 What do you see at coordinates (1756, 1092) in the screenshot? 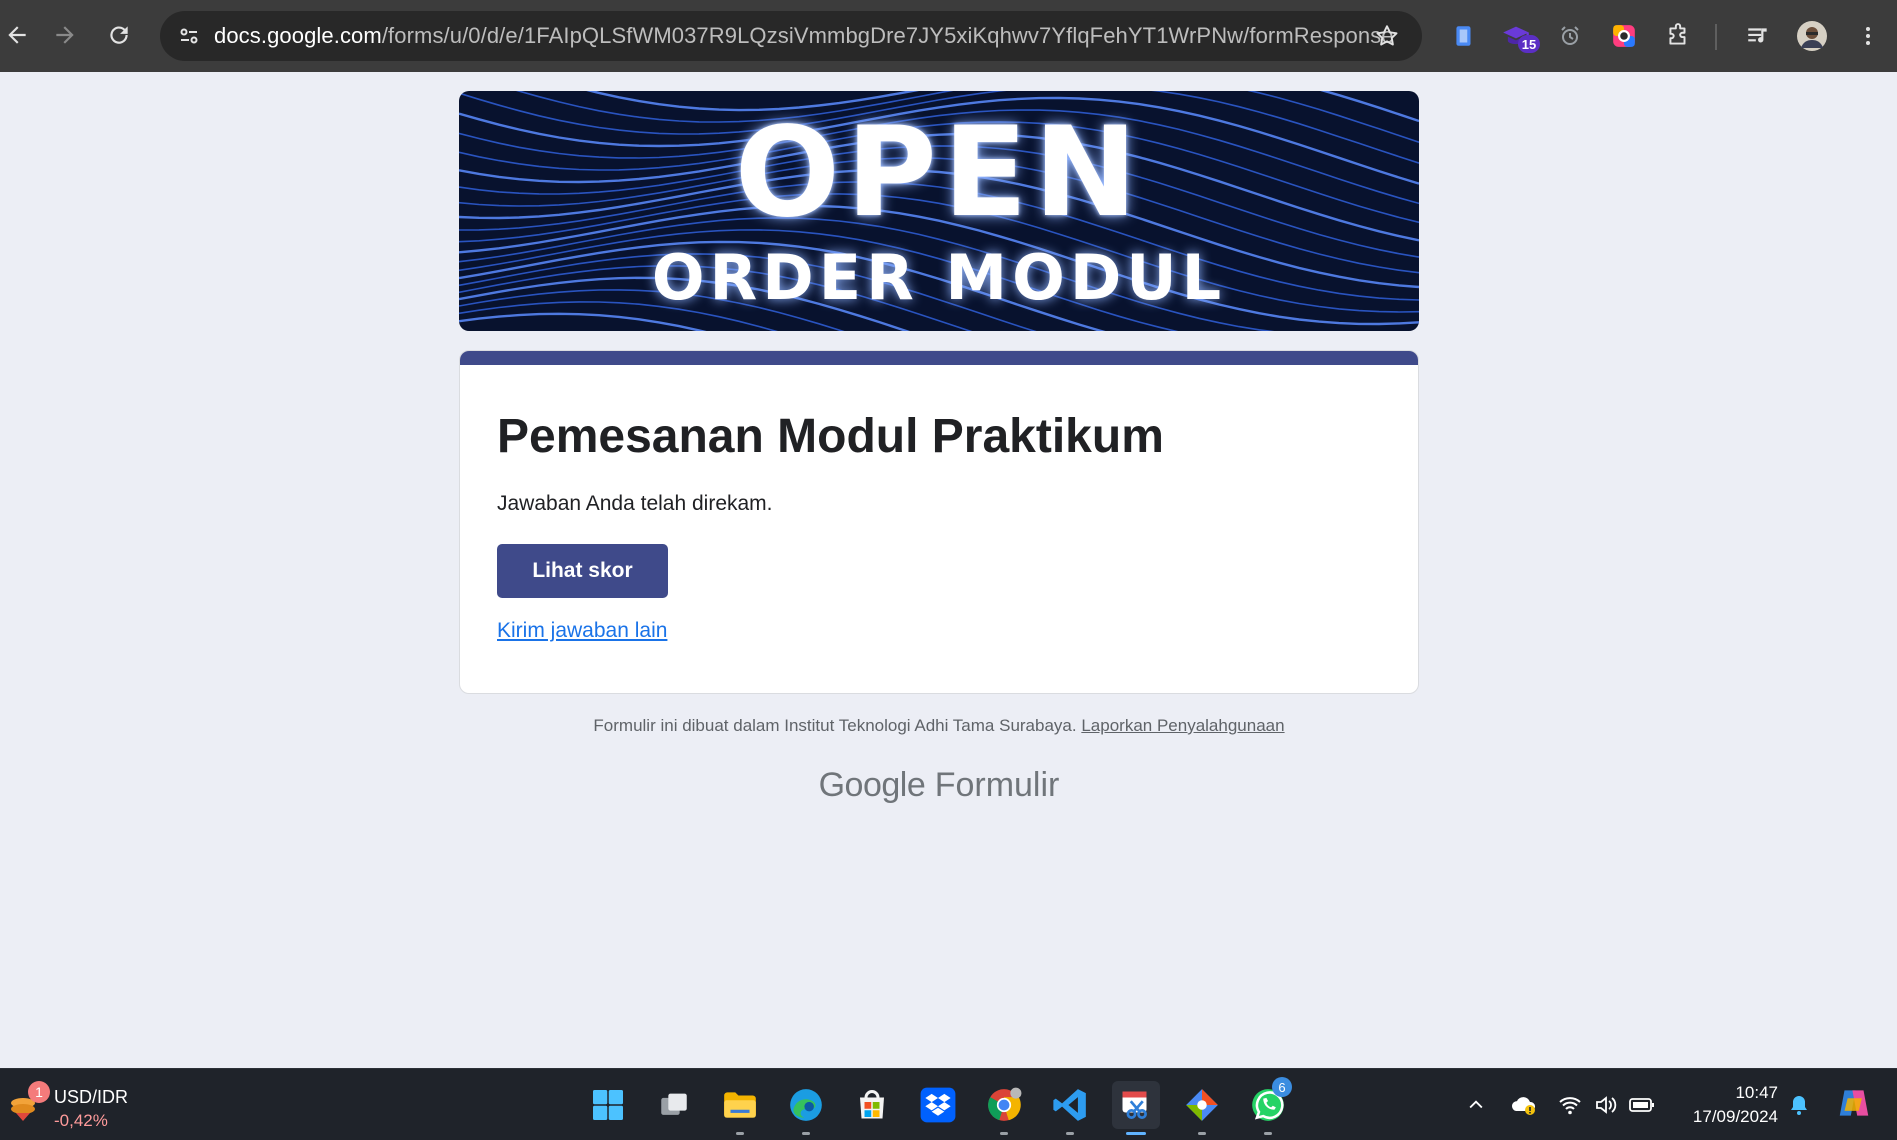
I see `clock-time: 10:47` at bounding box center [1756, 1092].